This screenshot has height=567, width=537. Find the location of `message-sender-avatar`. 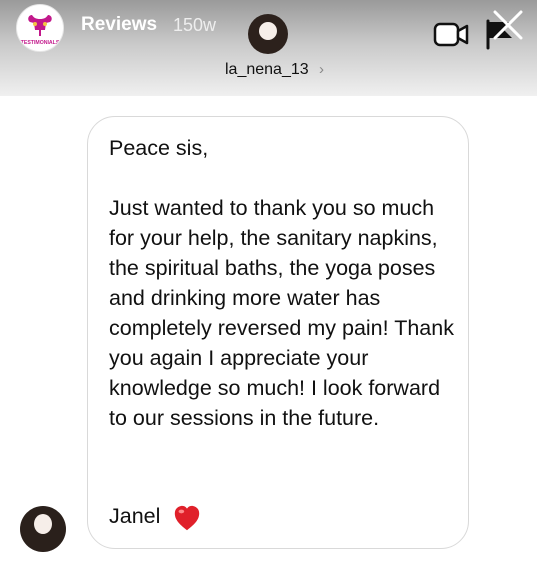

message-sender-avatar is located at coordinates (43, 529).